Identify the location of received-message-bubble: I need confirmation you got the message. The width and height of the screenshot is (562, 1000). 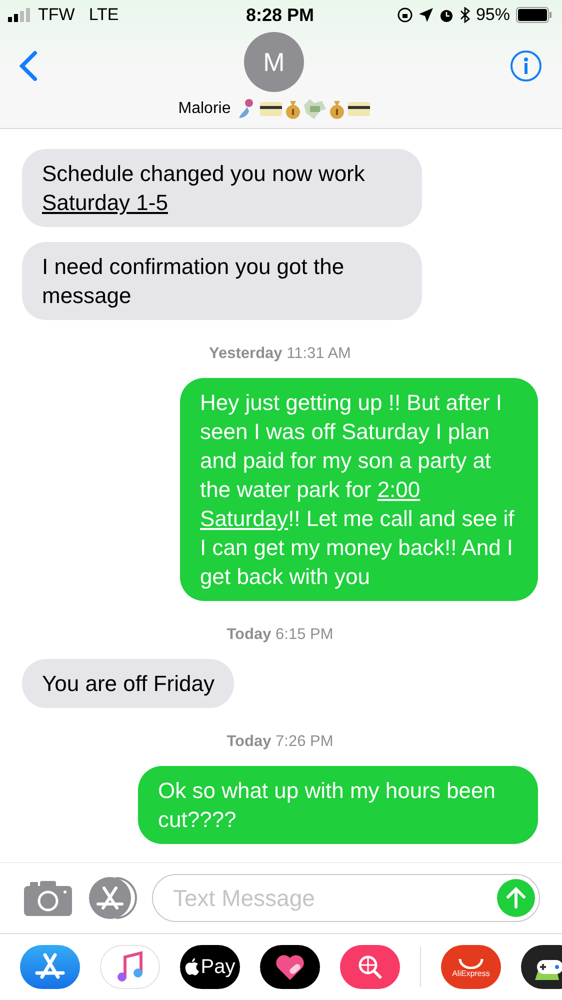
(222, 281).